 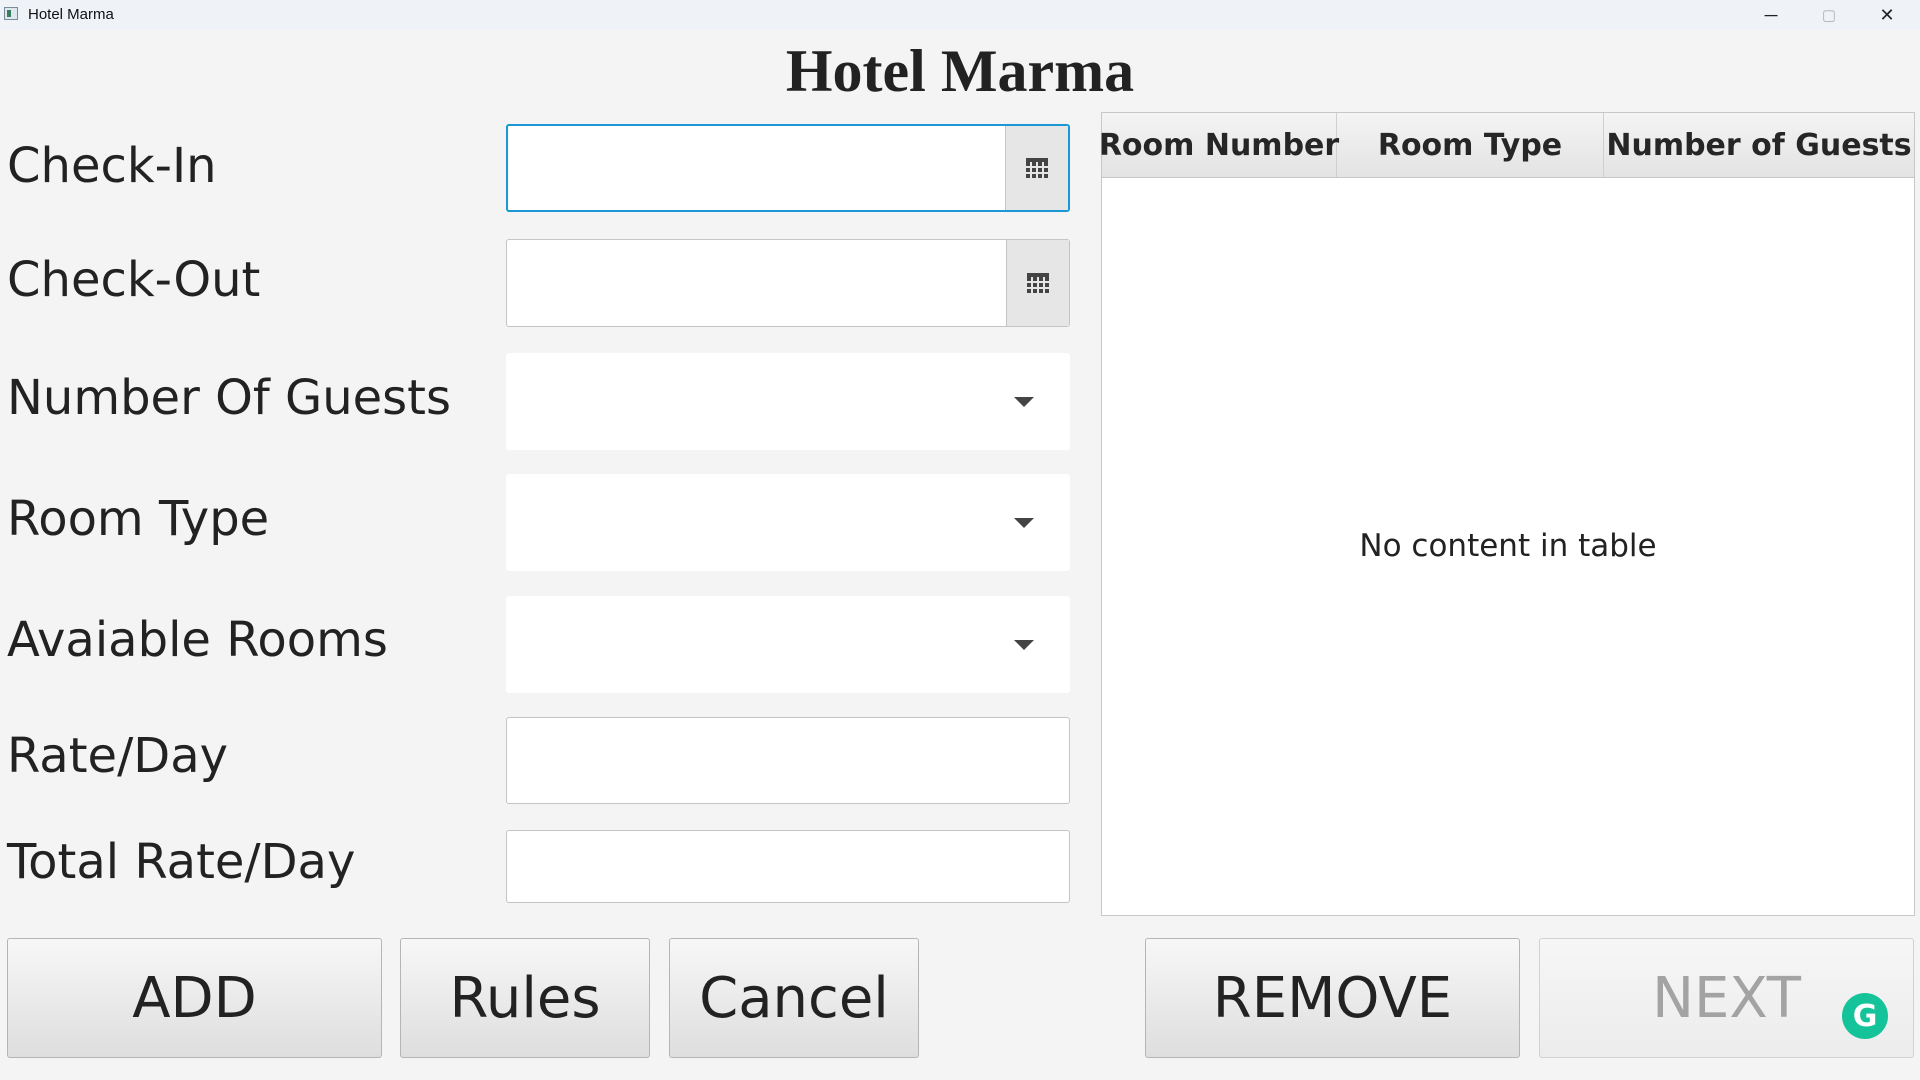 I want to click on check-in-calendar-button, so click(x=1036, y=168).